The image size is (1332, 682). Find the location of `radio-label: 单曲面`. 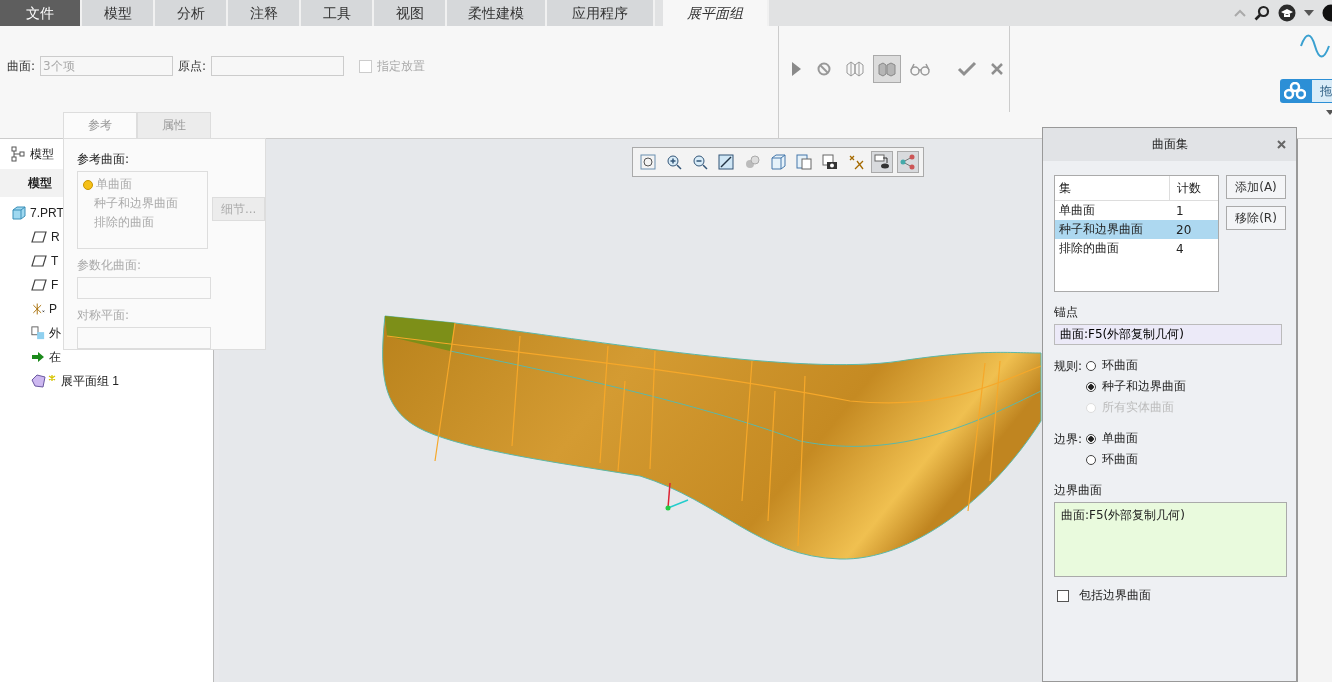

radio-label: 单曲面 is located at coordinates (1120, 438).